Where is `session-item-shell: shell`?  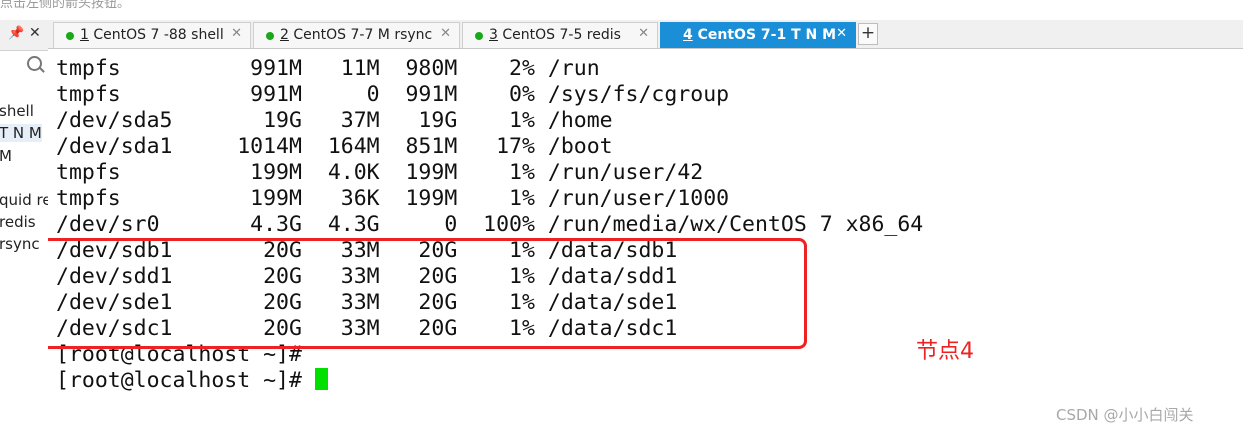 session-item-shell: shell is located at coordinates (17, 111).